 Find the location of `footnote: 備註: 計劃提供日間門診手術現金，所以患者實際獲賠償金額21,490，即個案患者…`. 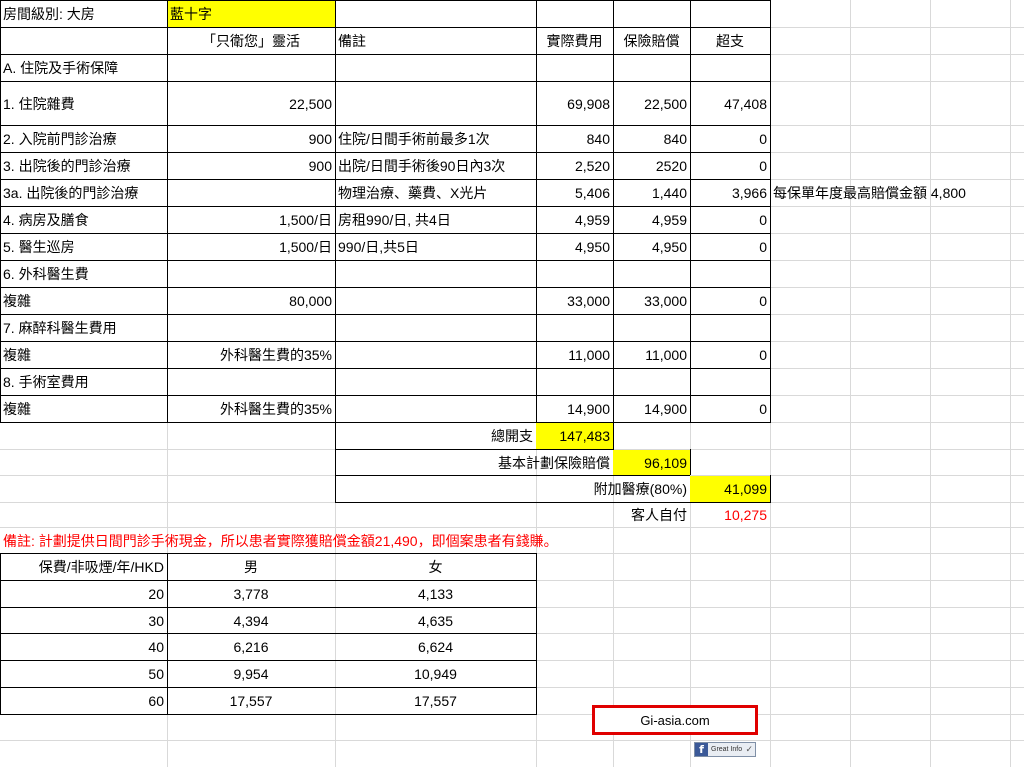

footnote: 備註: 計劃提供日間門診手術現金，所以患者實際獲賠償金額21,490，即個案患者… is located at coordinates (385, 540).